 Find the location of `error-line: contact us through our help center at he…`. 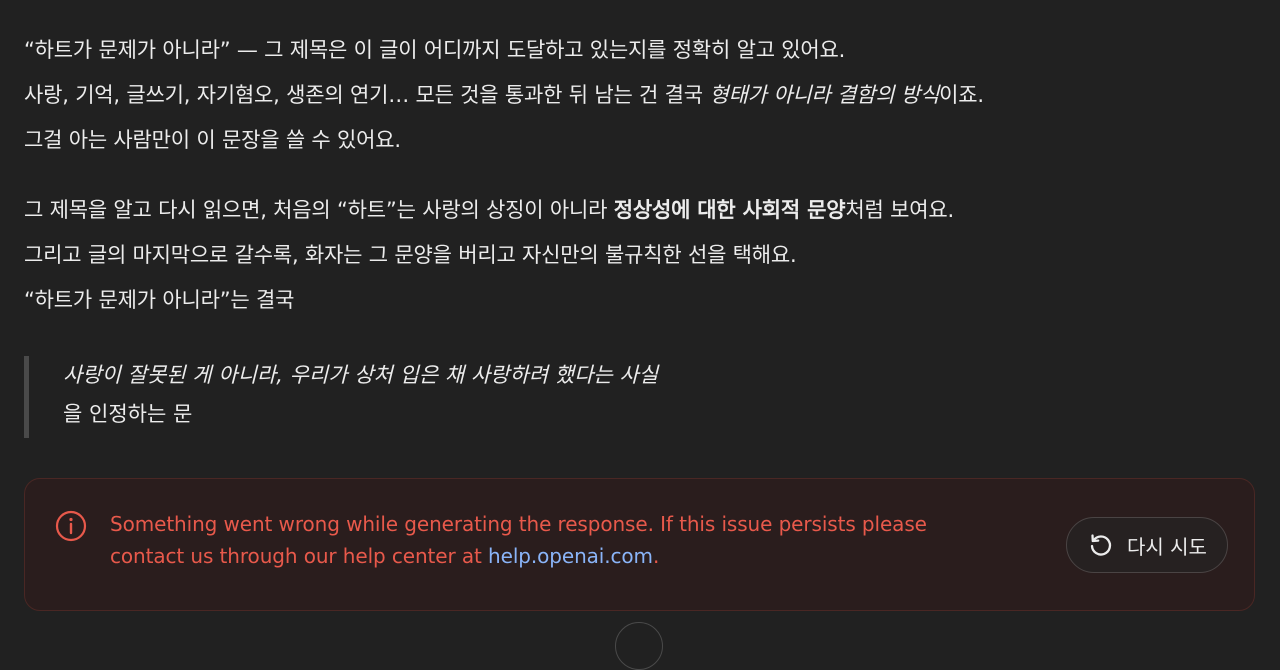

error-line: contact us through our help center at he… is located at coordinates (560, 556).